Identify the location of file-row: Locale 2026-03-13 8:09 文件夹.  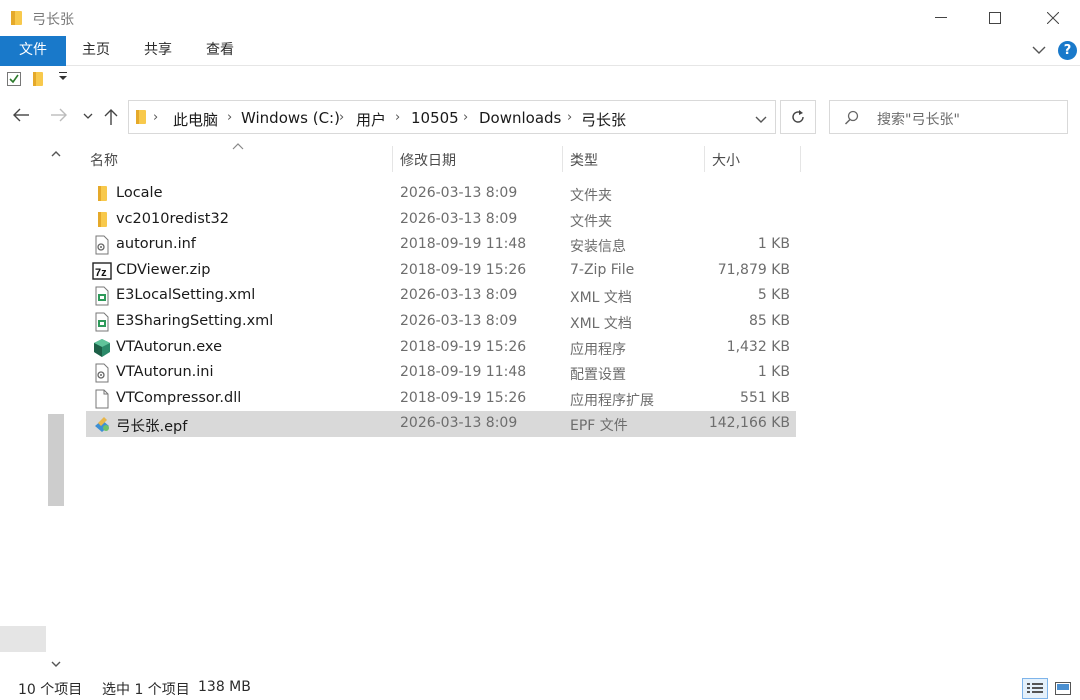
(441, 194).